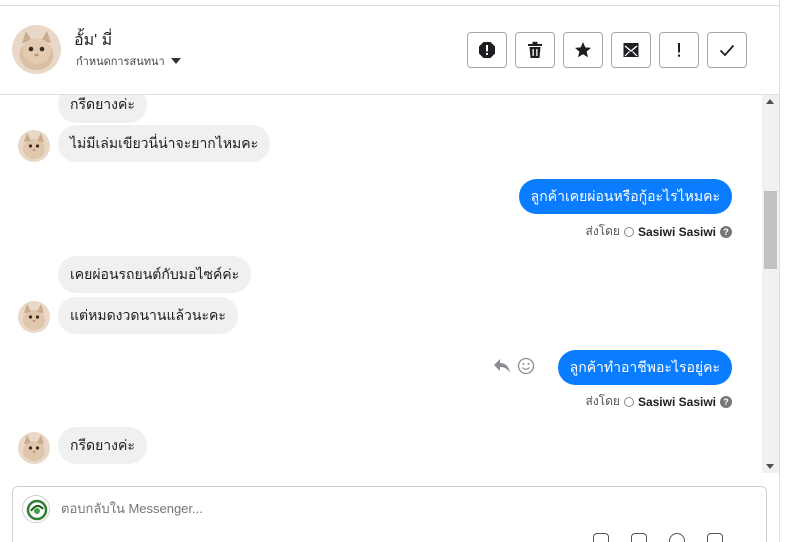 This screenshot has width=785, height=542. What do you see at coordinates (93, 40) in the screenshot?
I see `contact-name: อั้ม' มี่` at bounding box center [93, 40].